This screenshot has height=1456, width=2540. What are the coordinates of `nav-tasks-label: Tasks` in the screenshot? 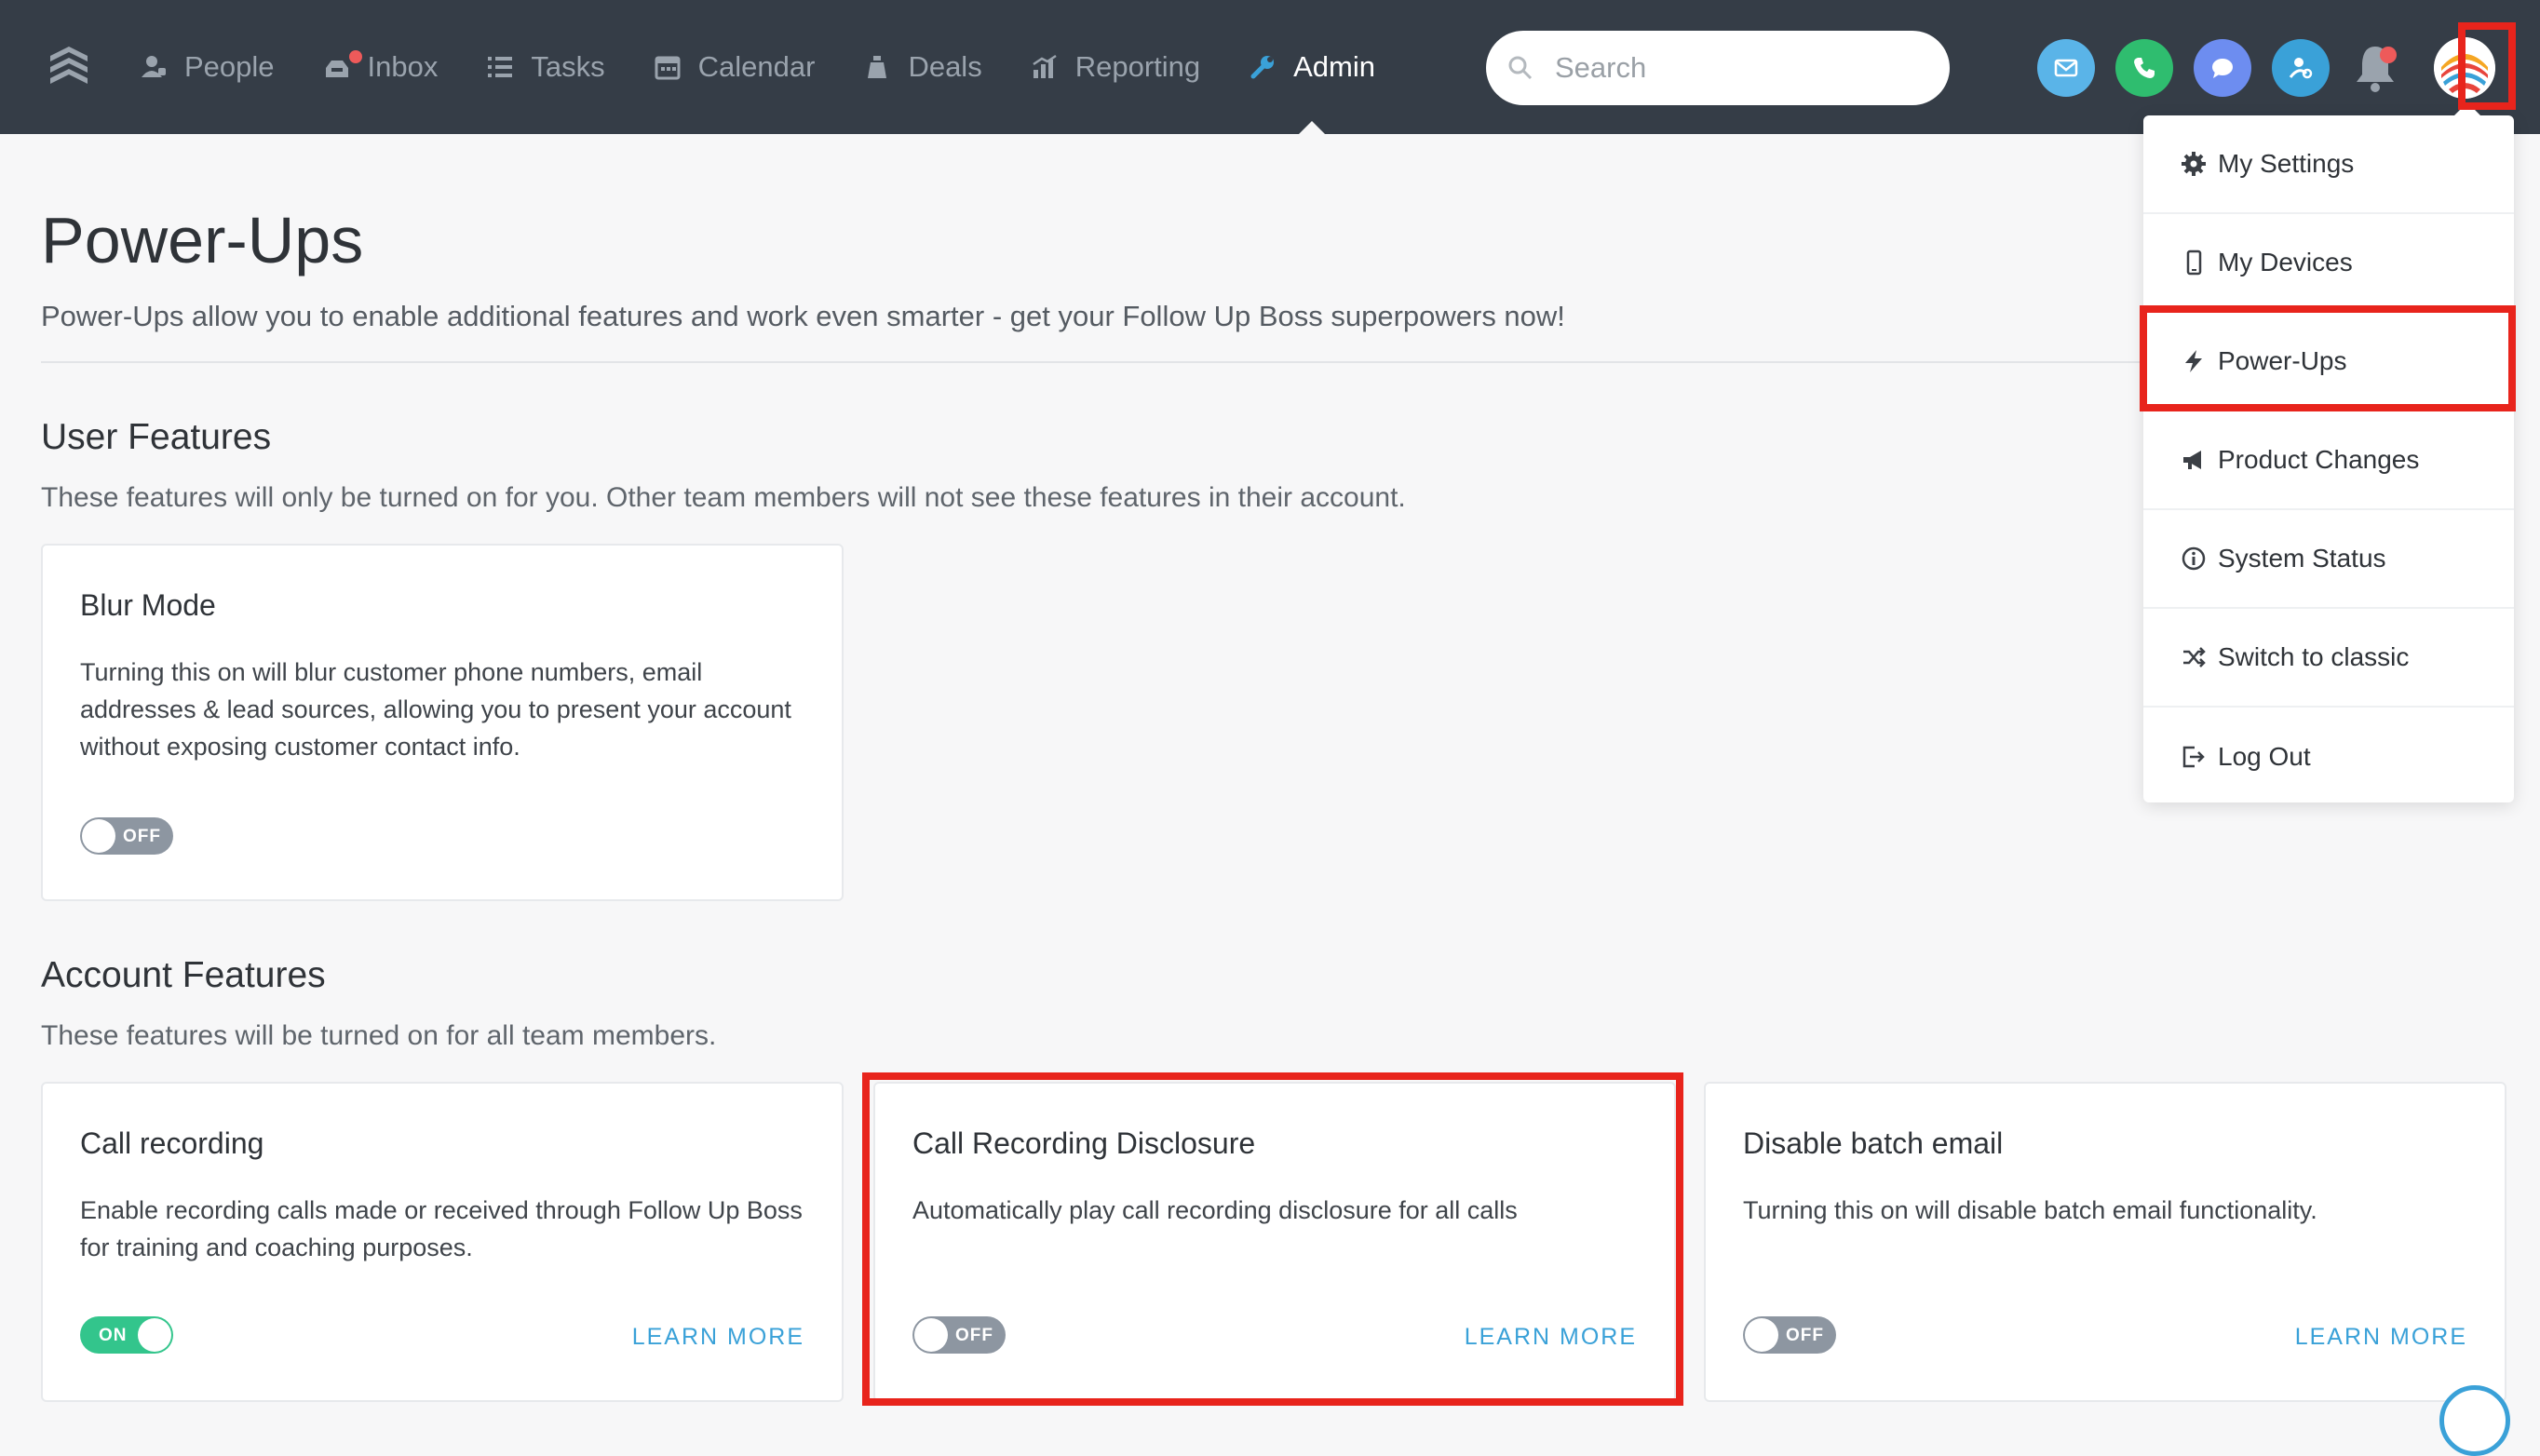 It's located at (568, 66).